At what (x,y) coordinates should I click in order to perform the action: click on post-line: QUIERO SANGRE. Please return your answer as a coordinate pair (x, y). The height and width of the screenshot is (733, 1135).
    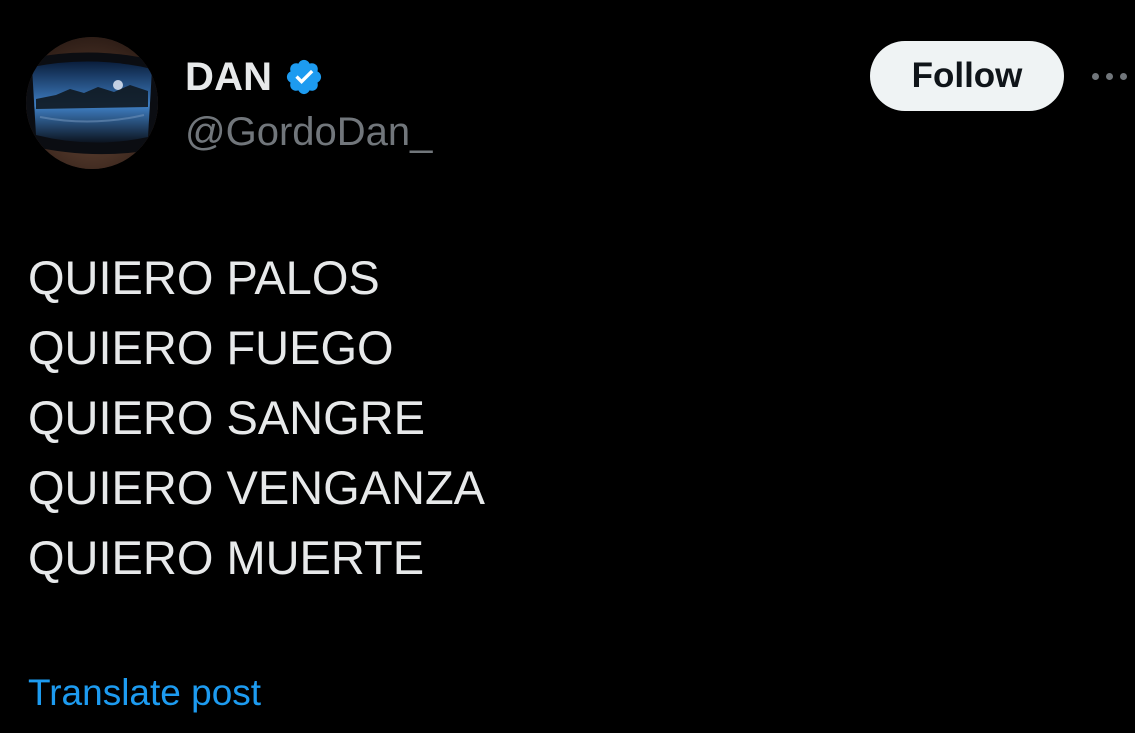
    Looking at the image, I should click on (226, 417).